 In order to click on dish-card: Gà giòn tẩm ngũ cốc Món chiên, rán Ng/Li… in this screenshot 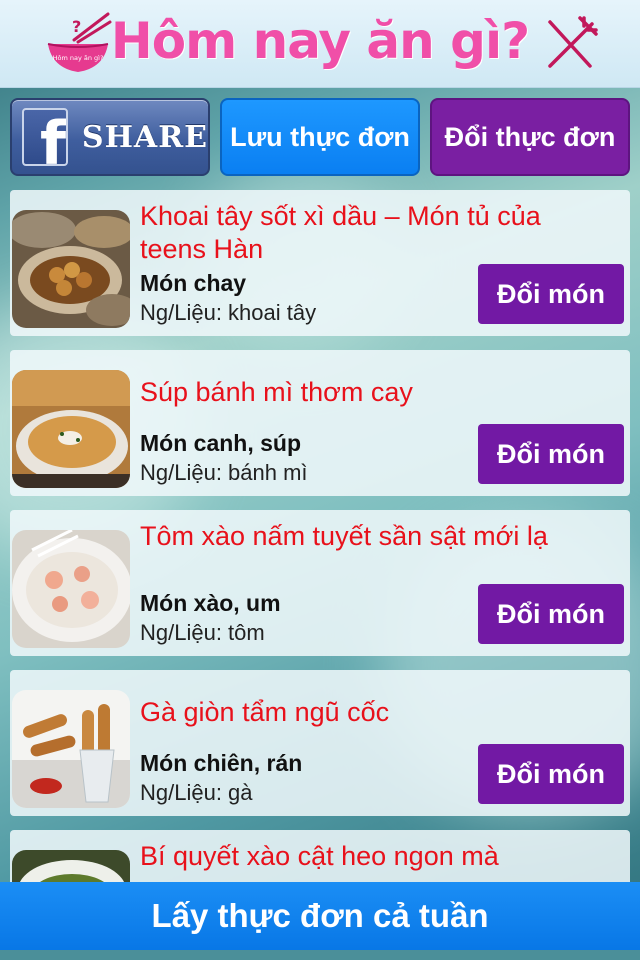, I will do `click(320, 743)`.